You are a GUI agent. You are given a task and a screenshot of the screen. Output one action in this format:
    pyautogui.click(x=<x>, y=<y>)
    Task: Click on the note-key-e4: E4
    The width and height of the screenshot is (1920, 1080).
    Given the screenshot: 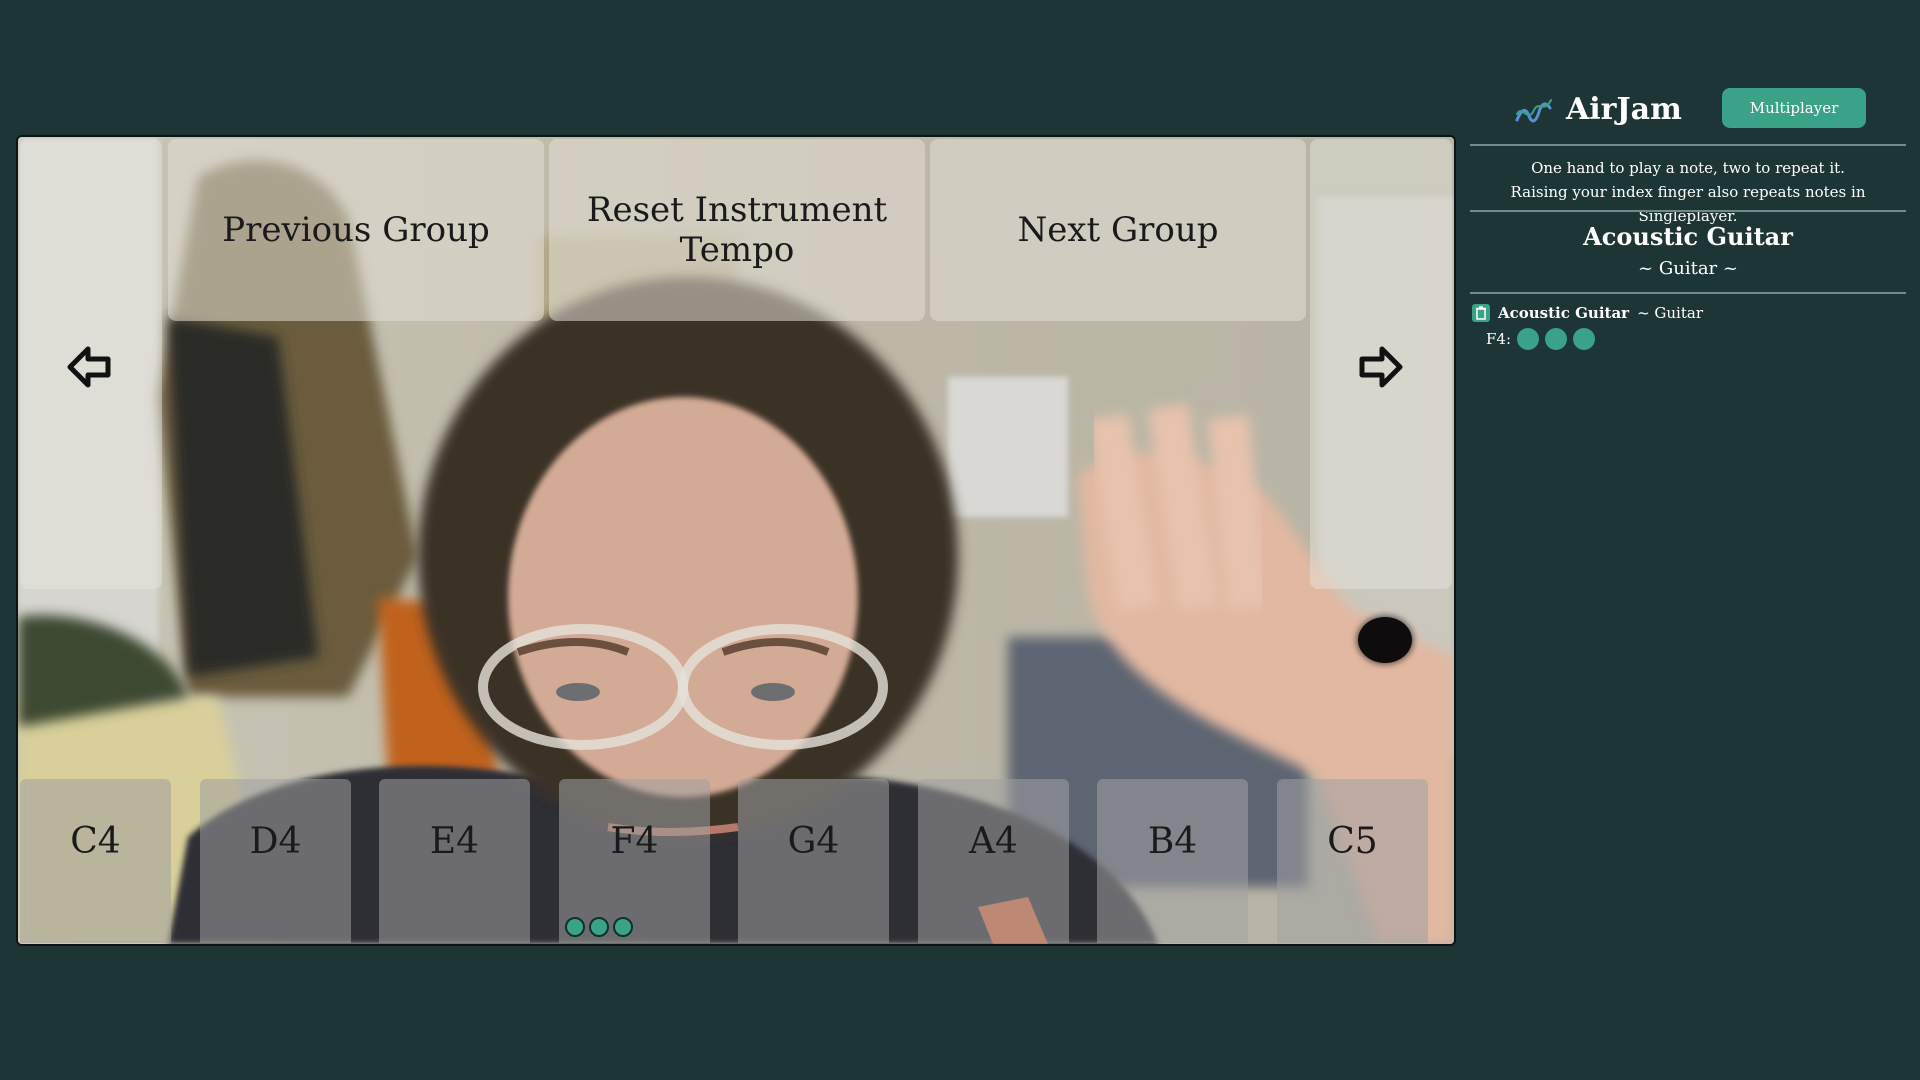 What is the action you would take?
    pyautogui.click(x=454, y=861)
    